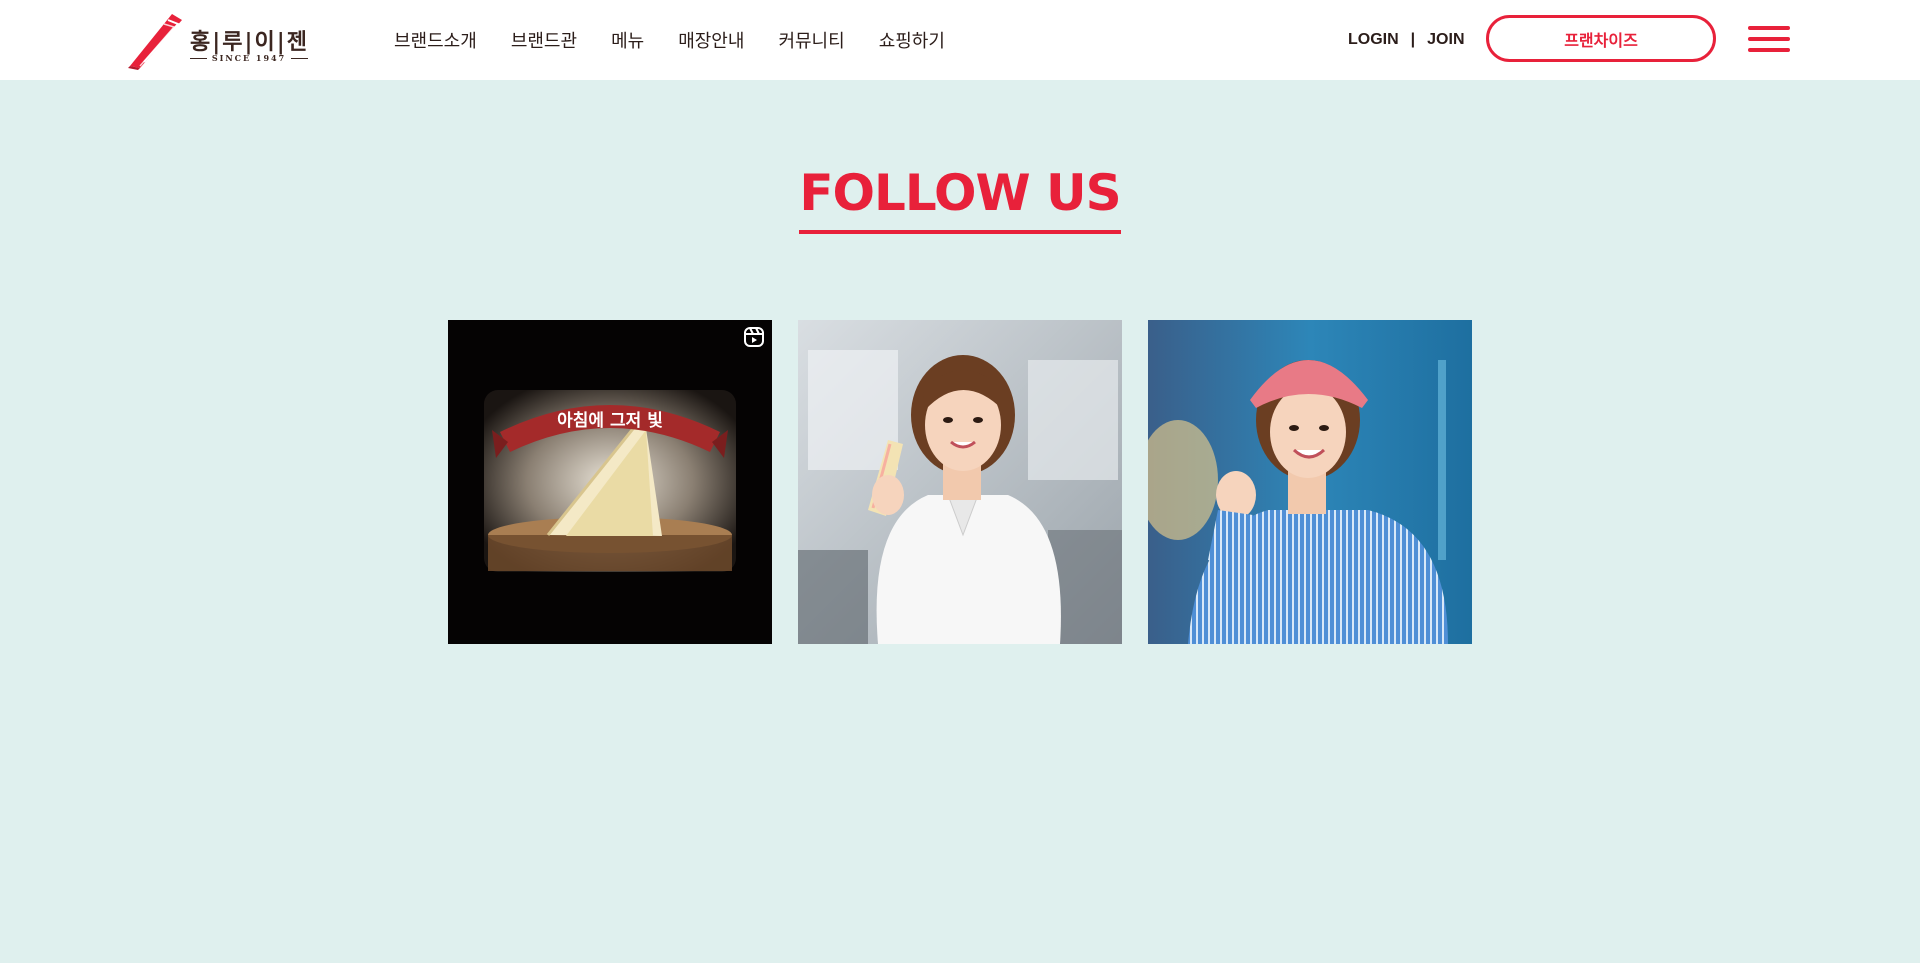 The height and width of the screenshot is (963, 1920). Describe the element at coordinates (435, 40) in the screenshot. I see `nav-item-brand-intro: 브랜드소개` at that location.